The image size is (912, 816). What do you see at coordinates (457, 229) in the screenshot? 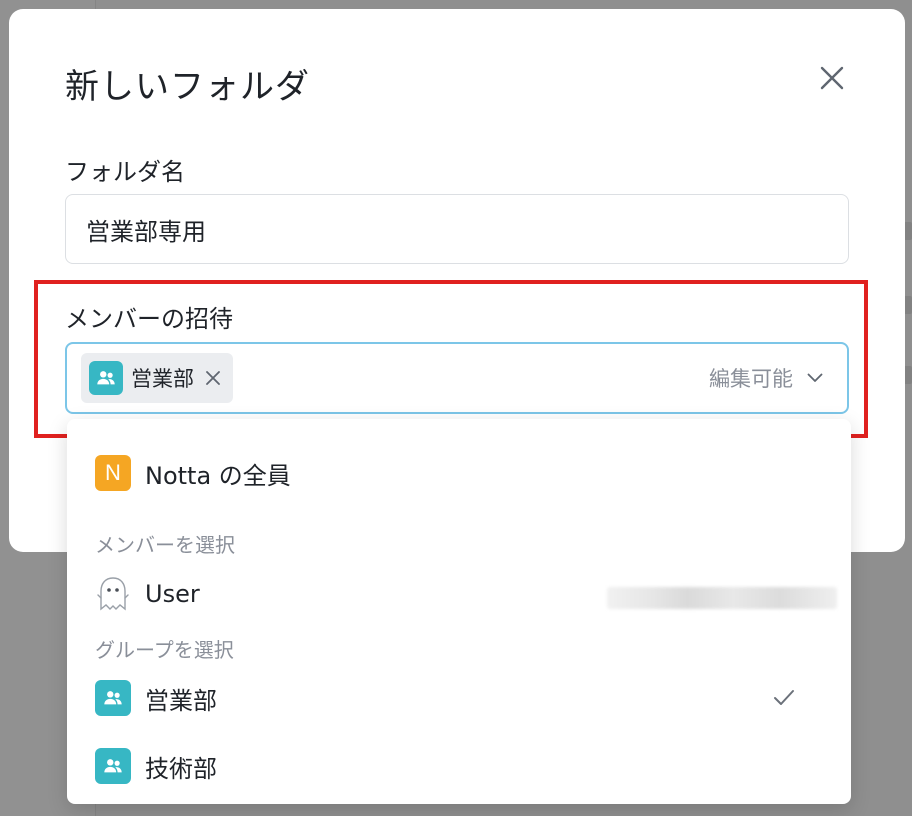
I see `folder-name-input` at bounding box center [457, 229].